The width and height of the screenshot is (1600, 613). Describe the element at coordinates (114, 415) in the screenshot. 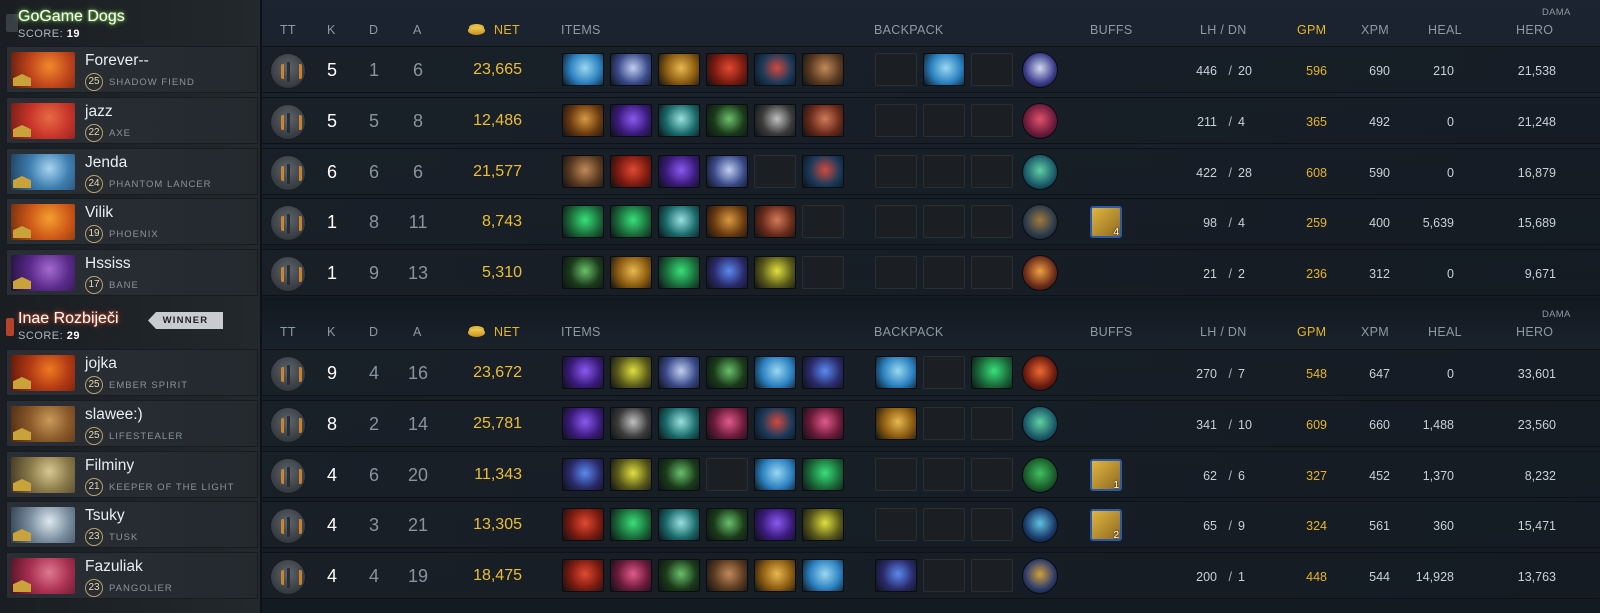

I see `player-name: slawee:)` at that location.